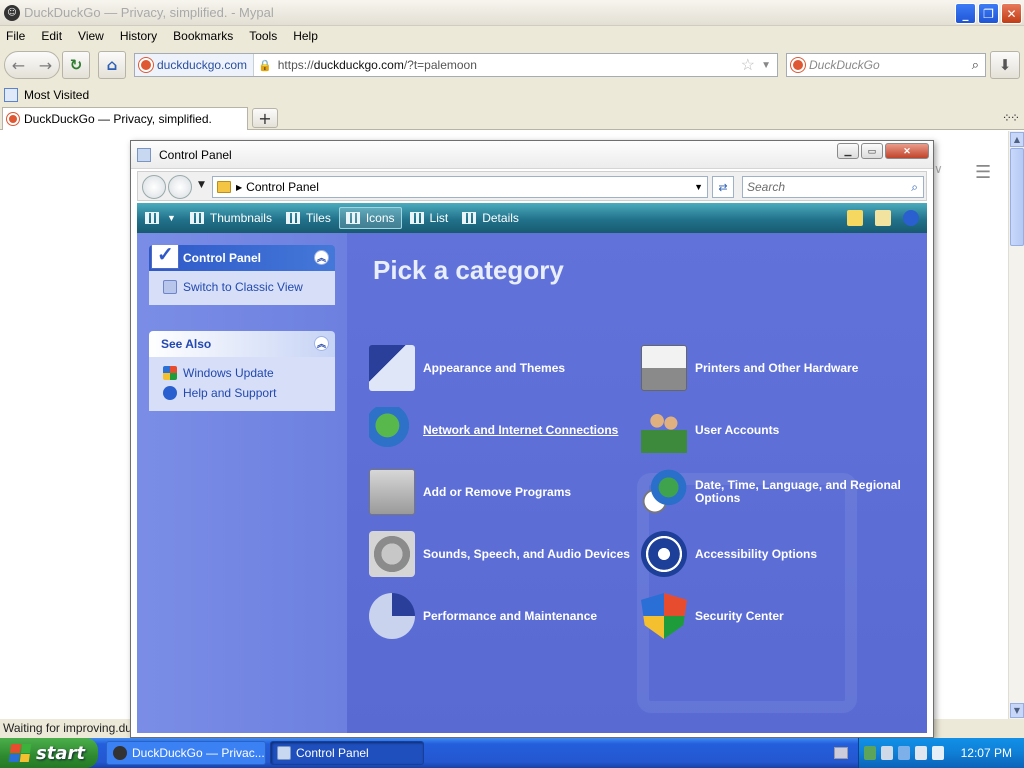 Image resolution: width=1024 pixels, height=768 pixels. What do you see at coordinates (1016, 425) in the screenshot?
I see `vertical-scrollbar: ▲ ▼` at bounding box center [1016, 425].